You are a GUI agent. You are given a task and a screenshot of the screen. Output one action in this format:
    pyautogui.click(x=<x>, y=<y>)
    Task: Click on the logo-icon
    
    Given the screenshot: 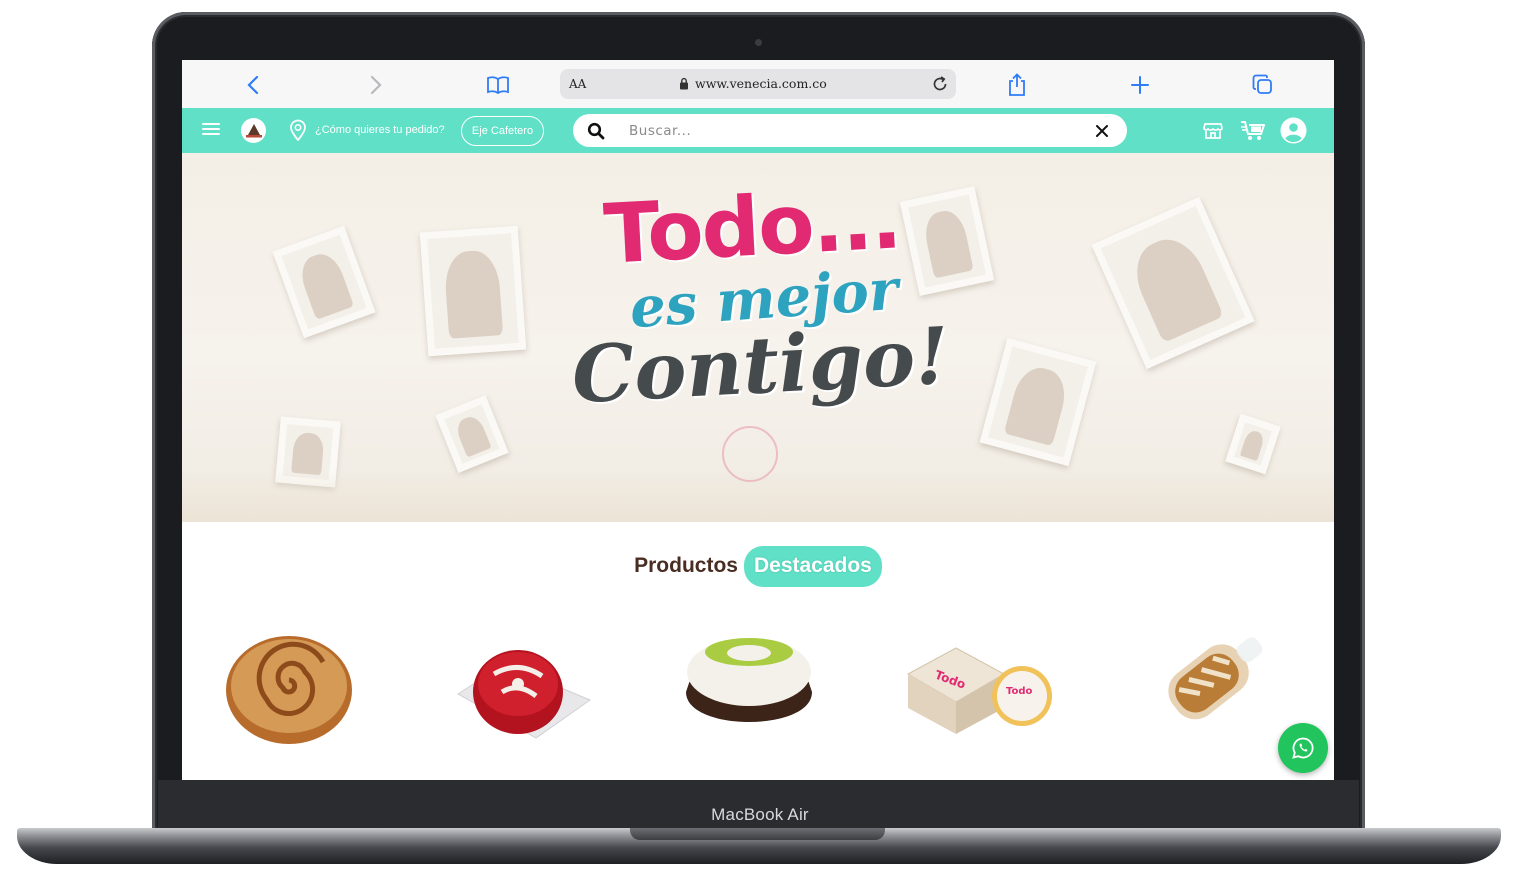 What is the action you would take?
    pyautogui.click(x=253, y=130)
    